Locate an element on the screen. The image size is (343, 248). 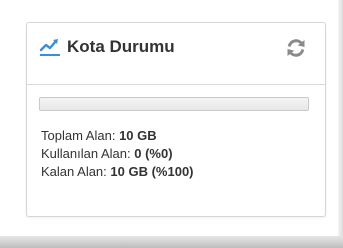
total-space-line: Toplam Alan: 10 GB is located at coordinates (99, 136).